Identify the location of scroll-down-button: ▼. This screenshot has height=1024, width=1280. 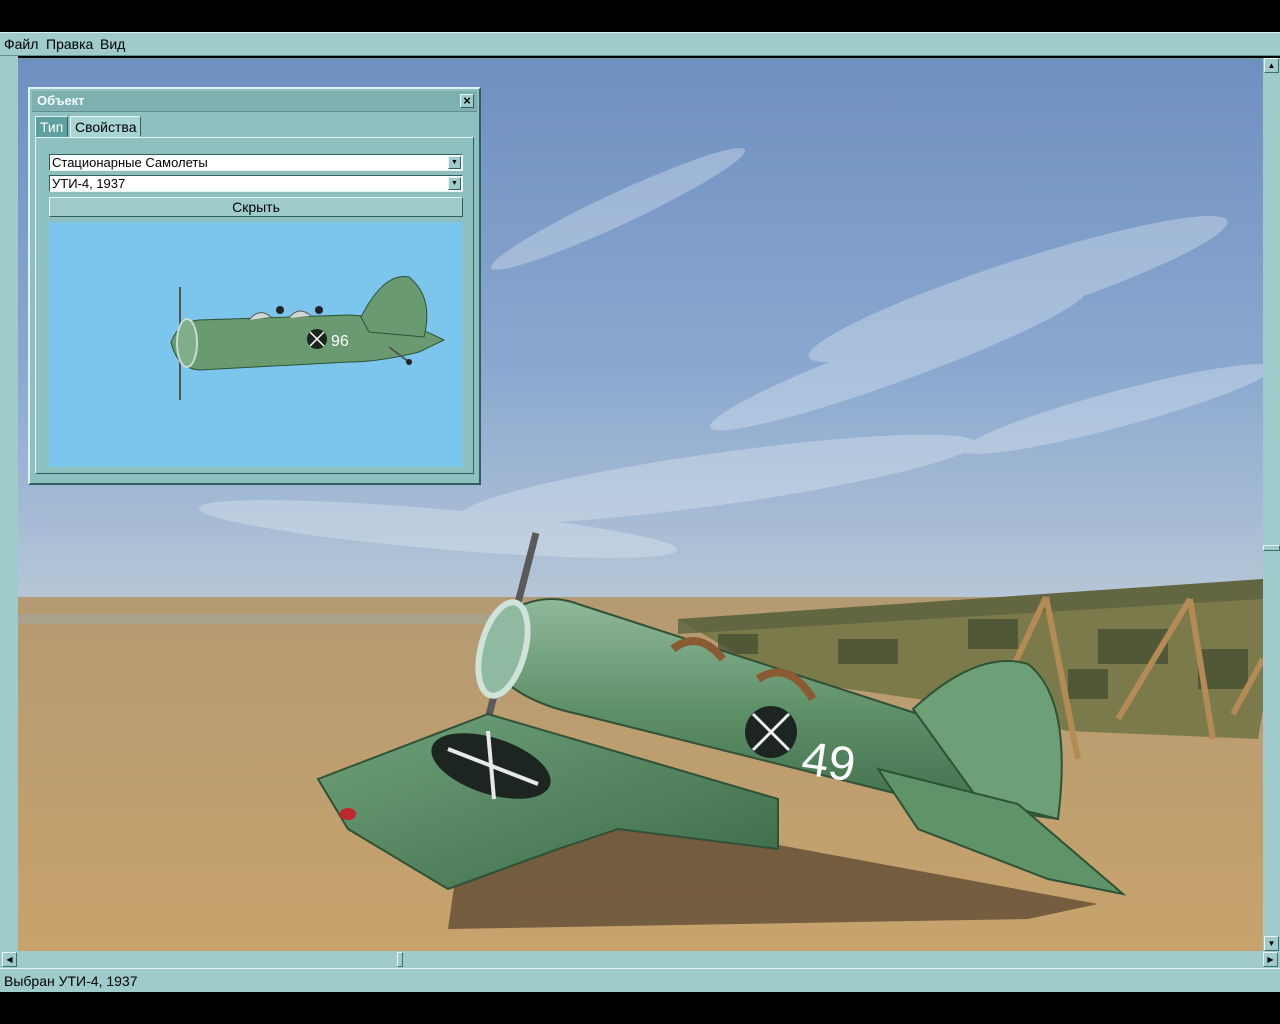
(1271, 943).